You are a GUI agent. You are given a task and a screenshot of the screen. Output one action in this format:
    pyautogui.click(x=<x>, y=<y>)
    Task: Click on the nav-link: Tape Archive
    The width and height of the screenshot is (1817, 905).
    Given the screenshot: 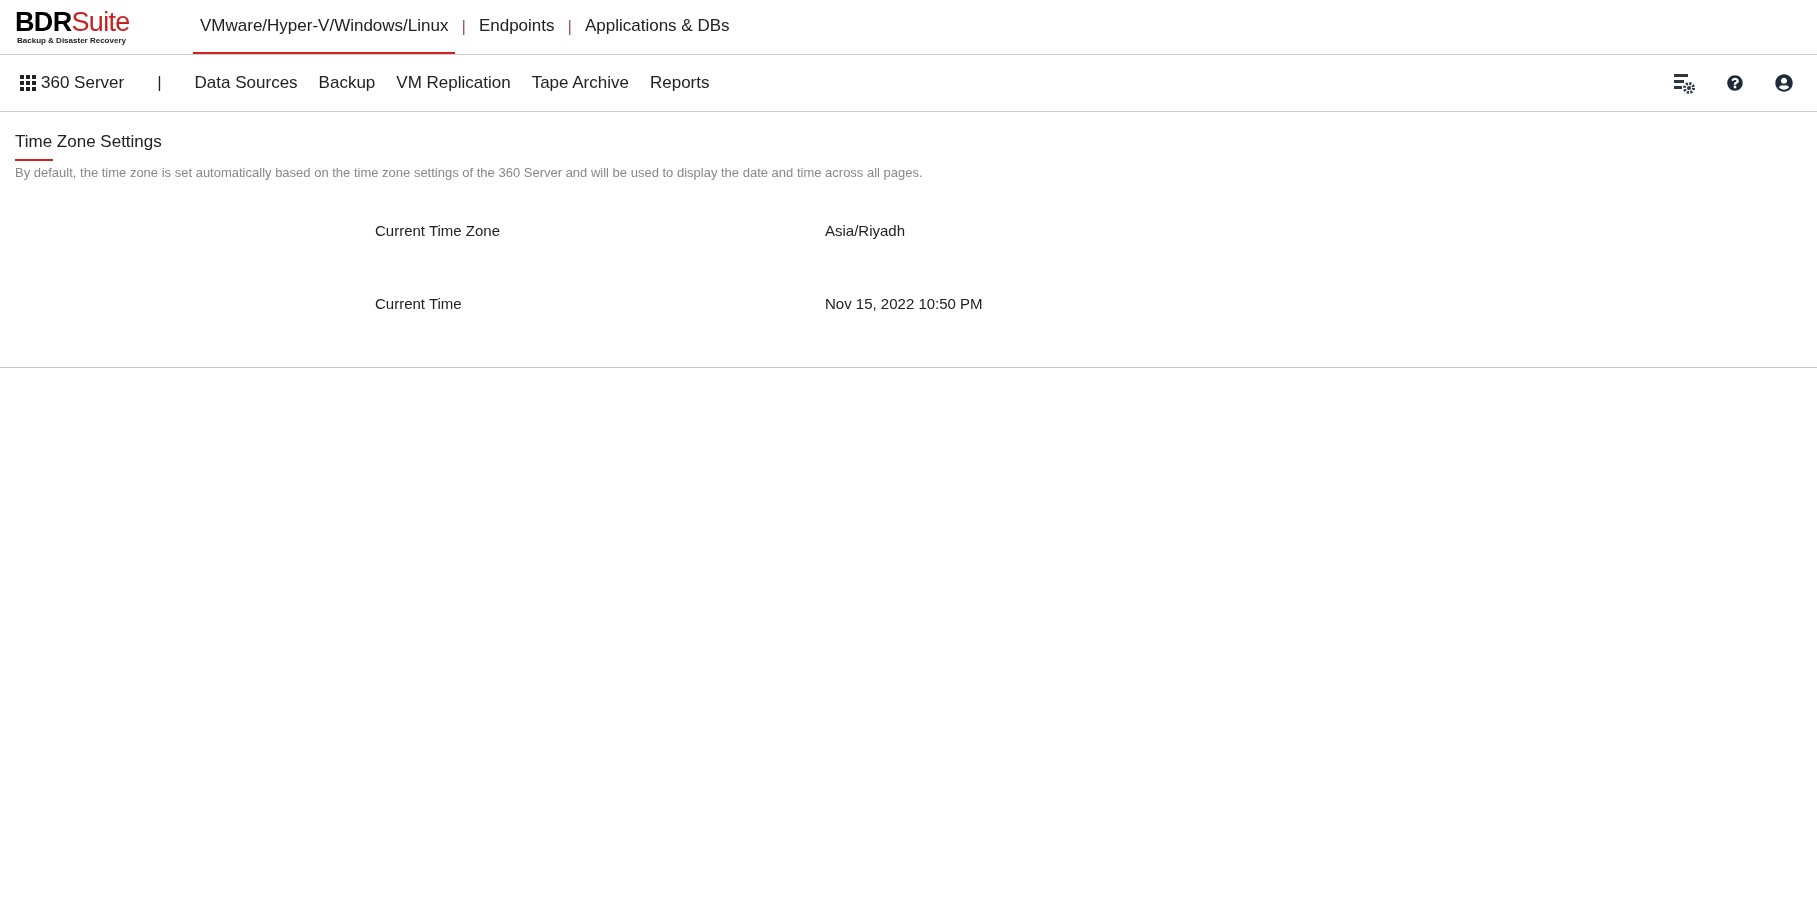 What is the action you would take?
    pyautogui.click(x=580, y=83)
    